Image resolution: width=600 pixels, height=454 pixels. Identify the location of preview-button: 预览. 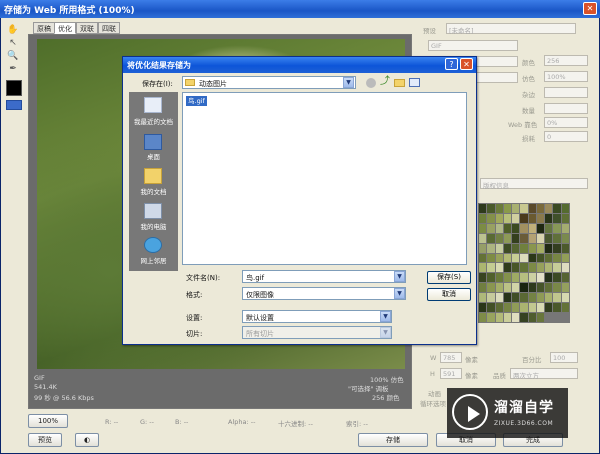
(45, 440).